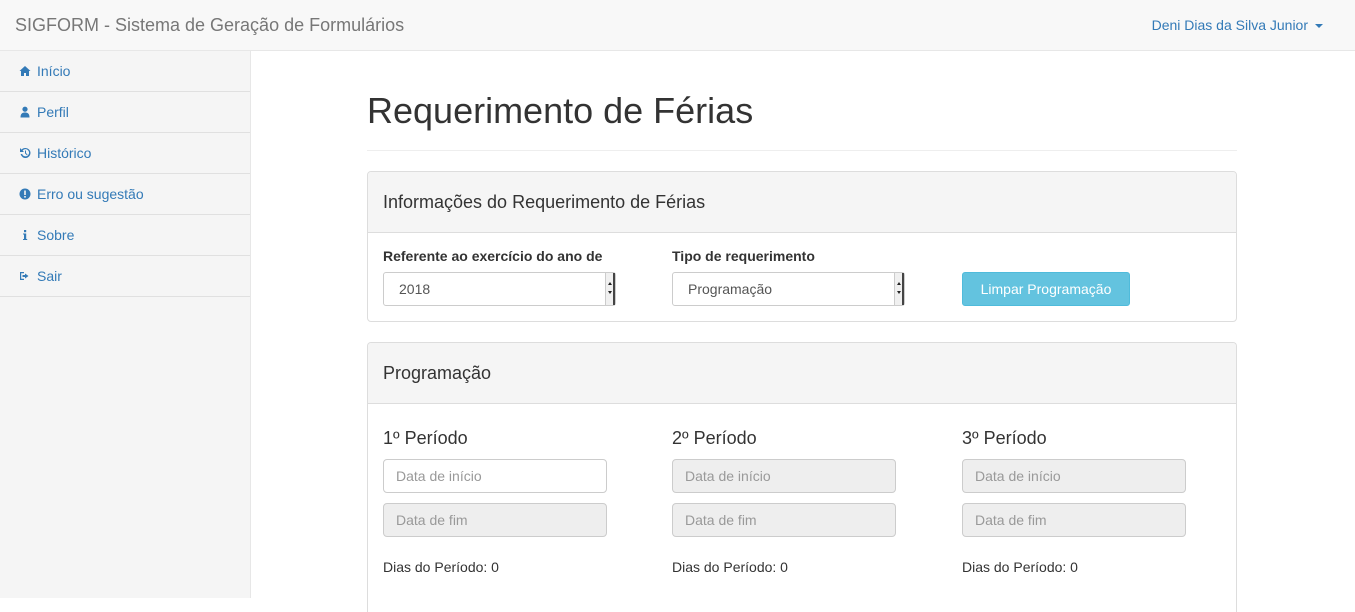  I want to click on info-icon, so click(24, 235).